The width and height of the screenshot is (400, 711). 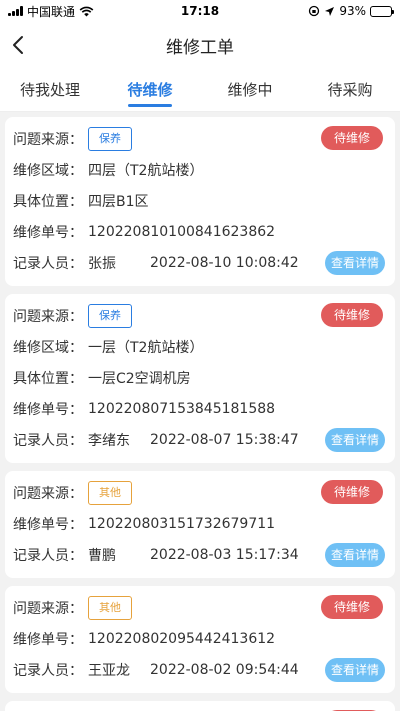 I want to click on tab-pending-me: 待我处理, so click(x=50, y=89).